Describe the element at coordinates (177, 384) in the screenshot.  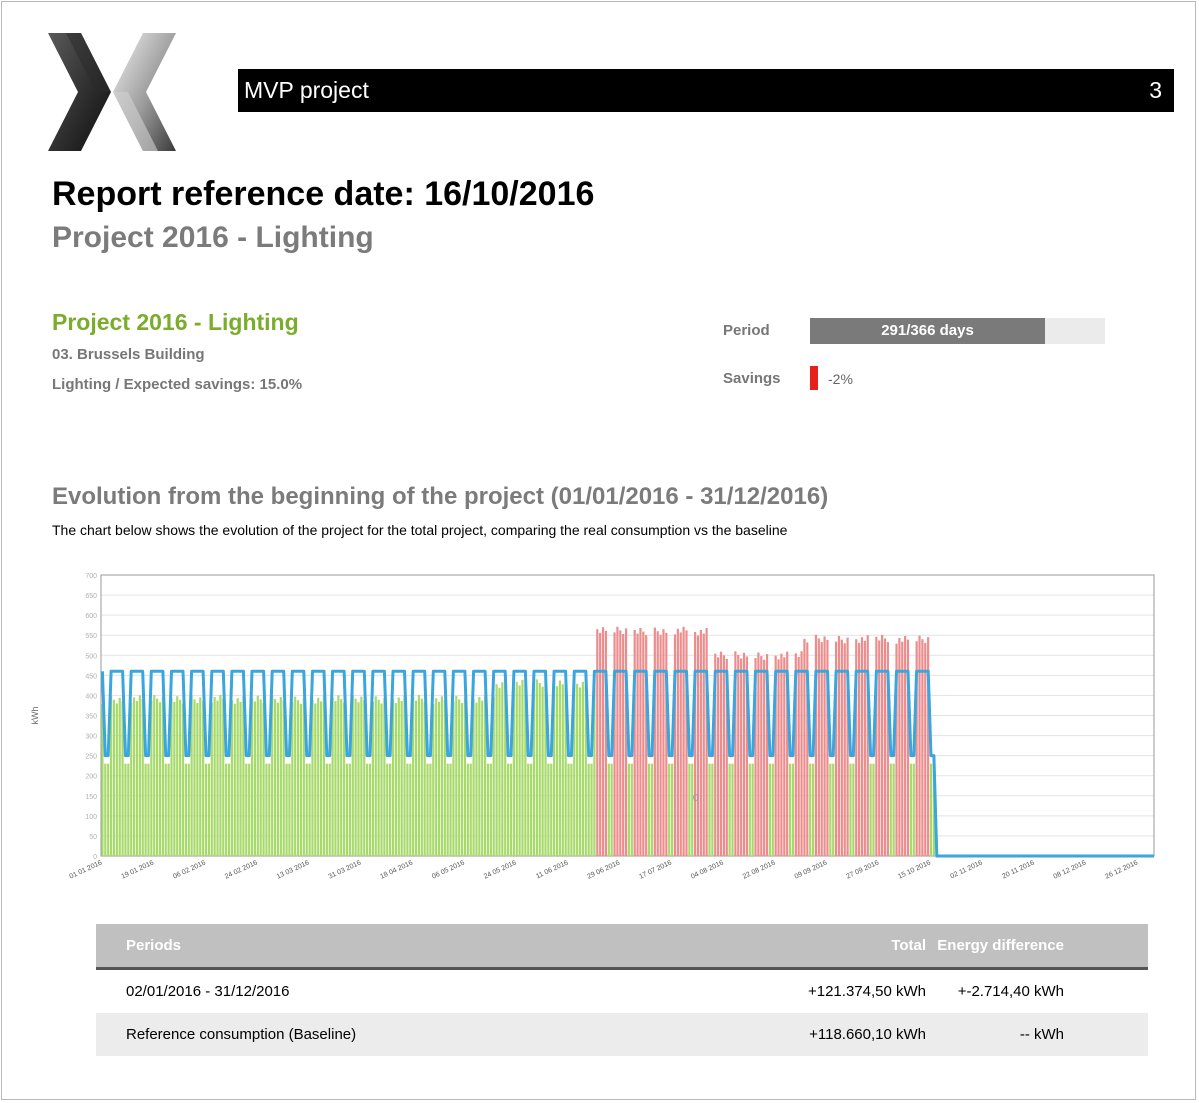
I see `project-details: Lighting / Expected savings: 15.0%` at that location.